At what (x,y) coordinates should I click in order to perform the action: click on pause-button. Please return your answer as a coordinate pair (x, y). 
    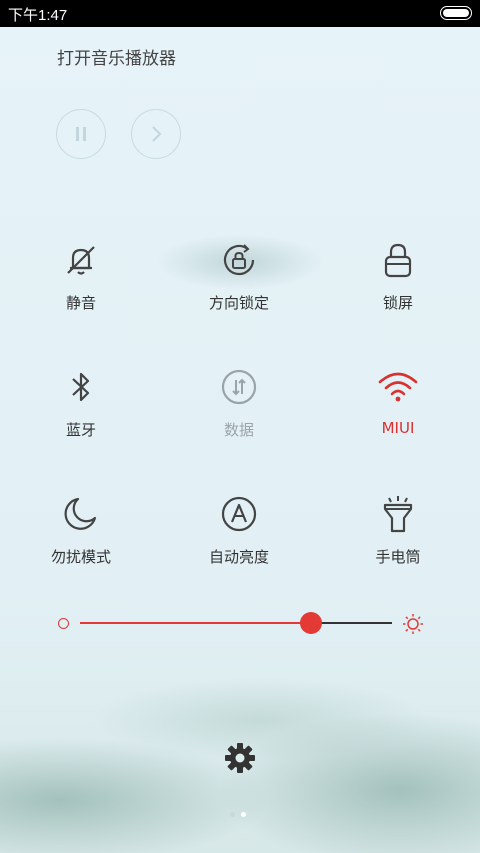
    Looking at the image, I should click on (81, 134).